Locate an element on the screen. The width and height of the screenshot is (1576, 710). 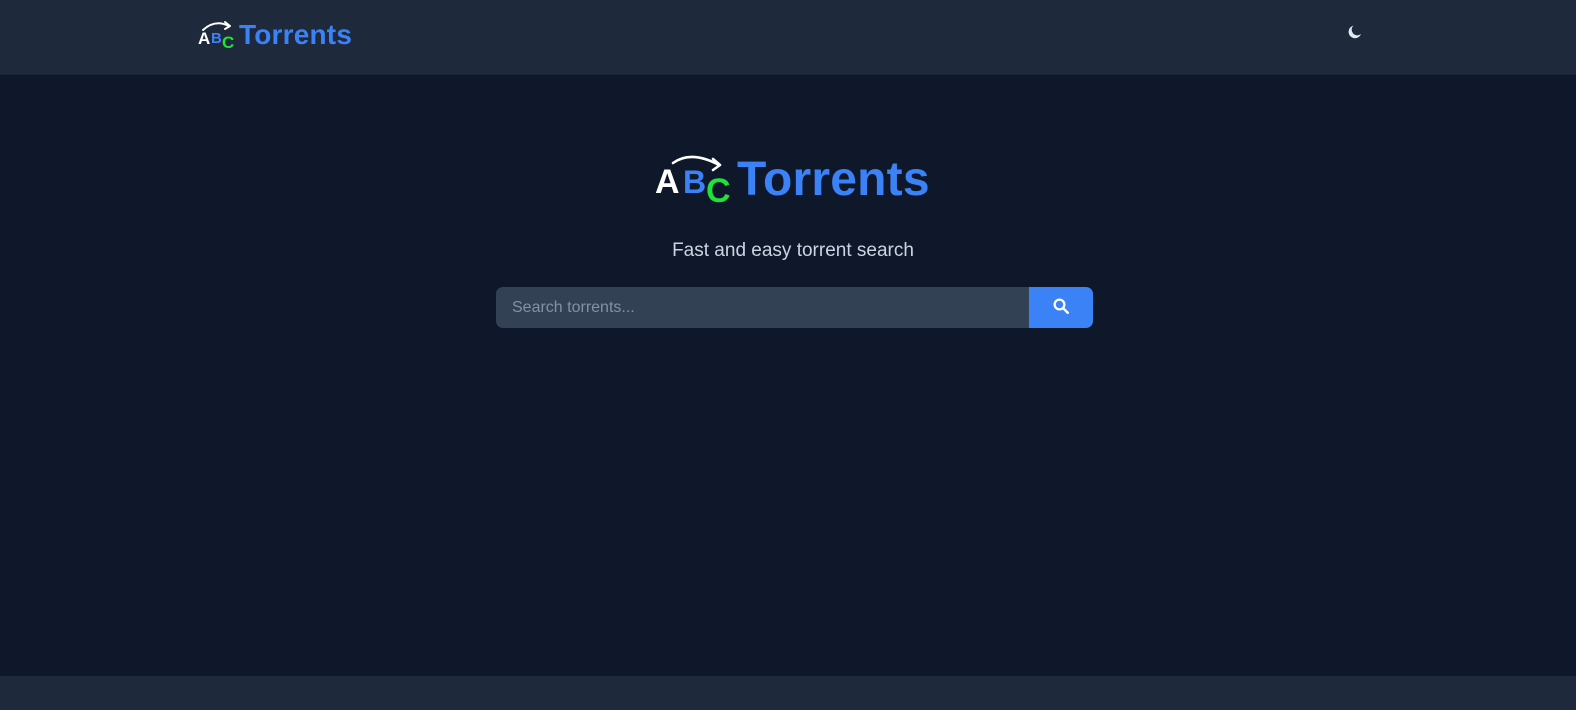
moon-icon is located at coordinates (1355, 34).